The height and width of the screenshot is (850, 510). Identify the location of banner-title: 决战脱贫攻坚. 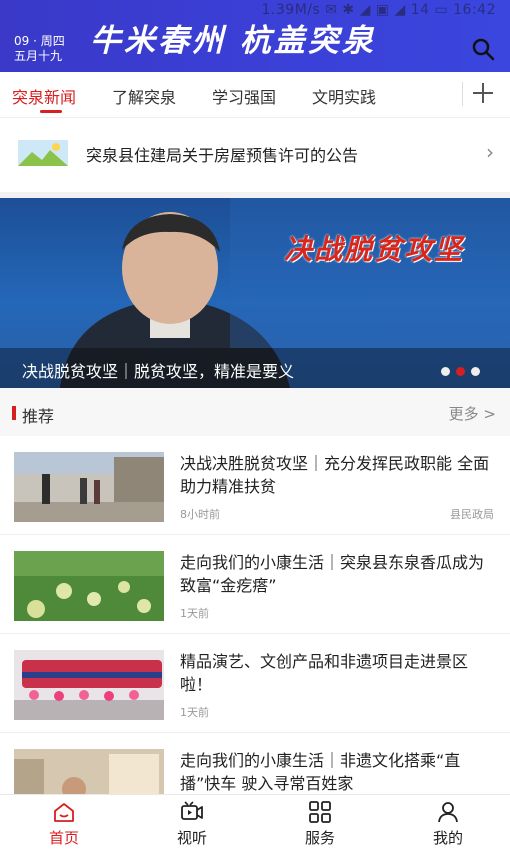
(374, 249).